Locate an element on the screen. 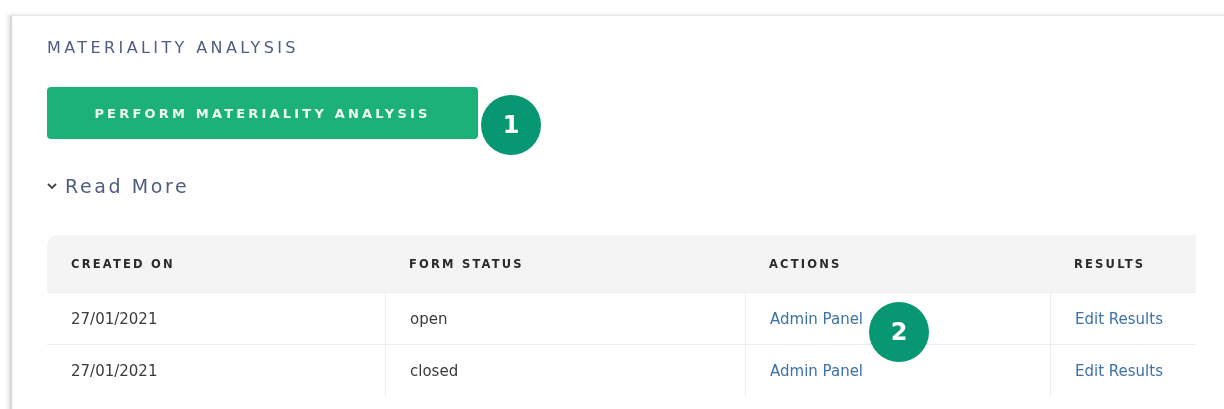 The image size is (1224, 409). step-badge: 1 is located at coordinates (511, 125).